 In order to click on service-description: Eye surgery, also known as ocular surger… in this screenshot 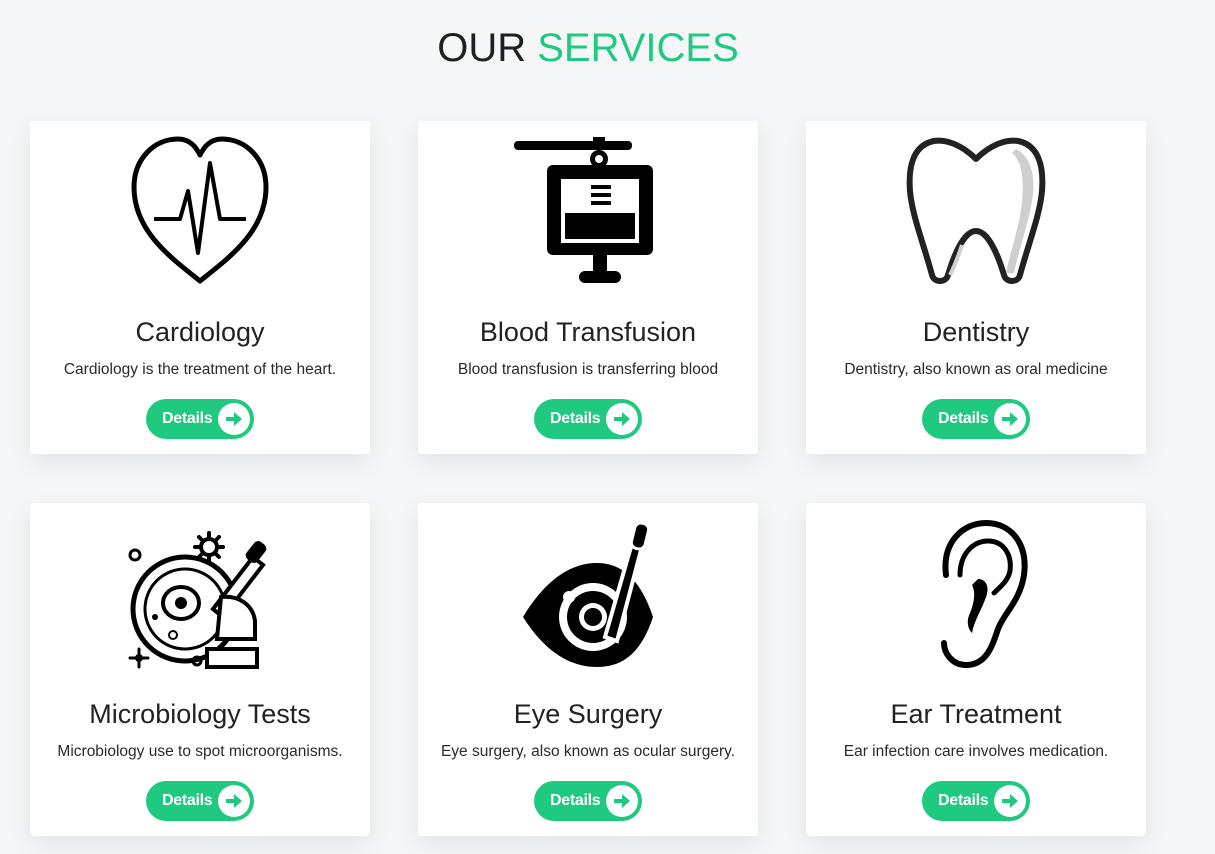, I will do `click(588, 751)`.